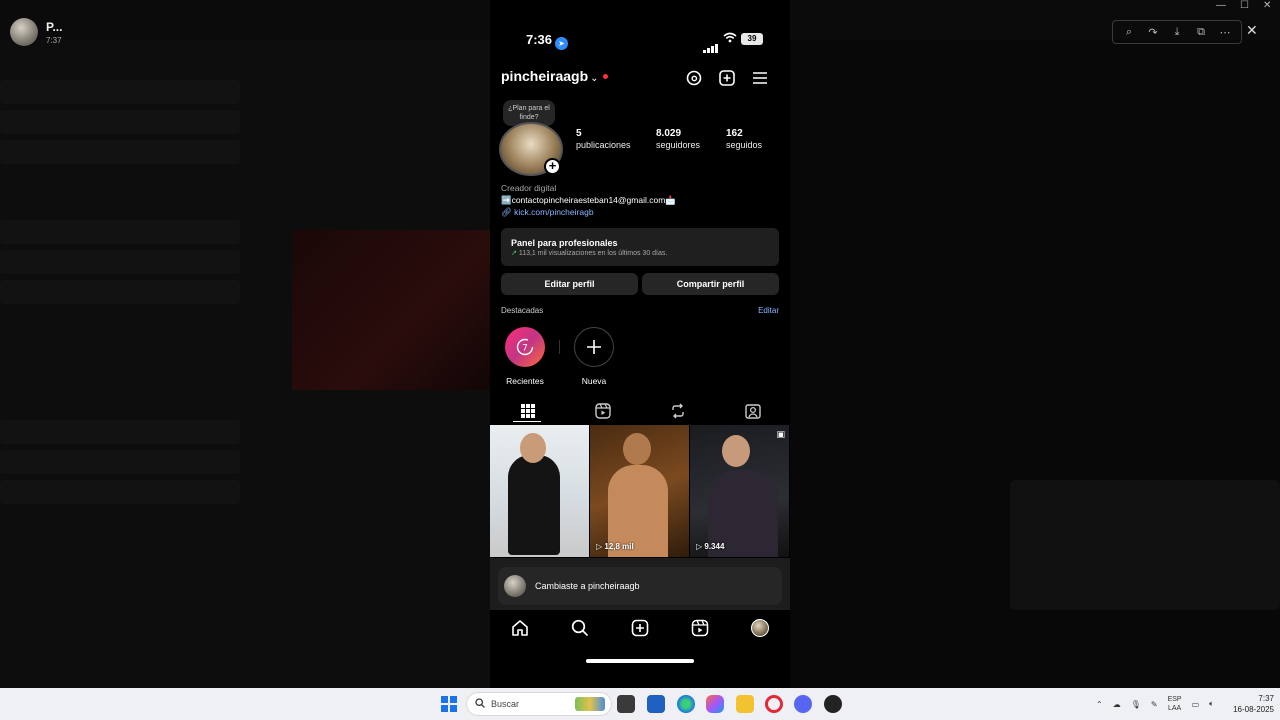  I want to click on stat-followers-value: 8.029, so click(669, 133).